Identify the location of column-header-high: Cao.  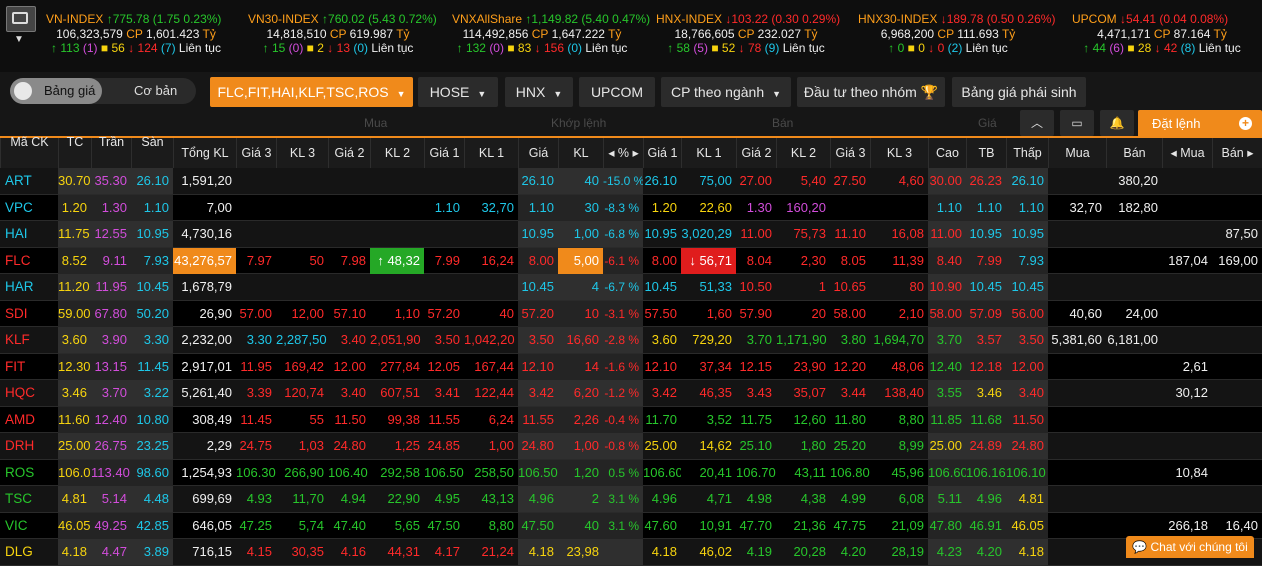
(947, 153).